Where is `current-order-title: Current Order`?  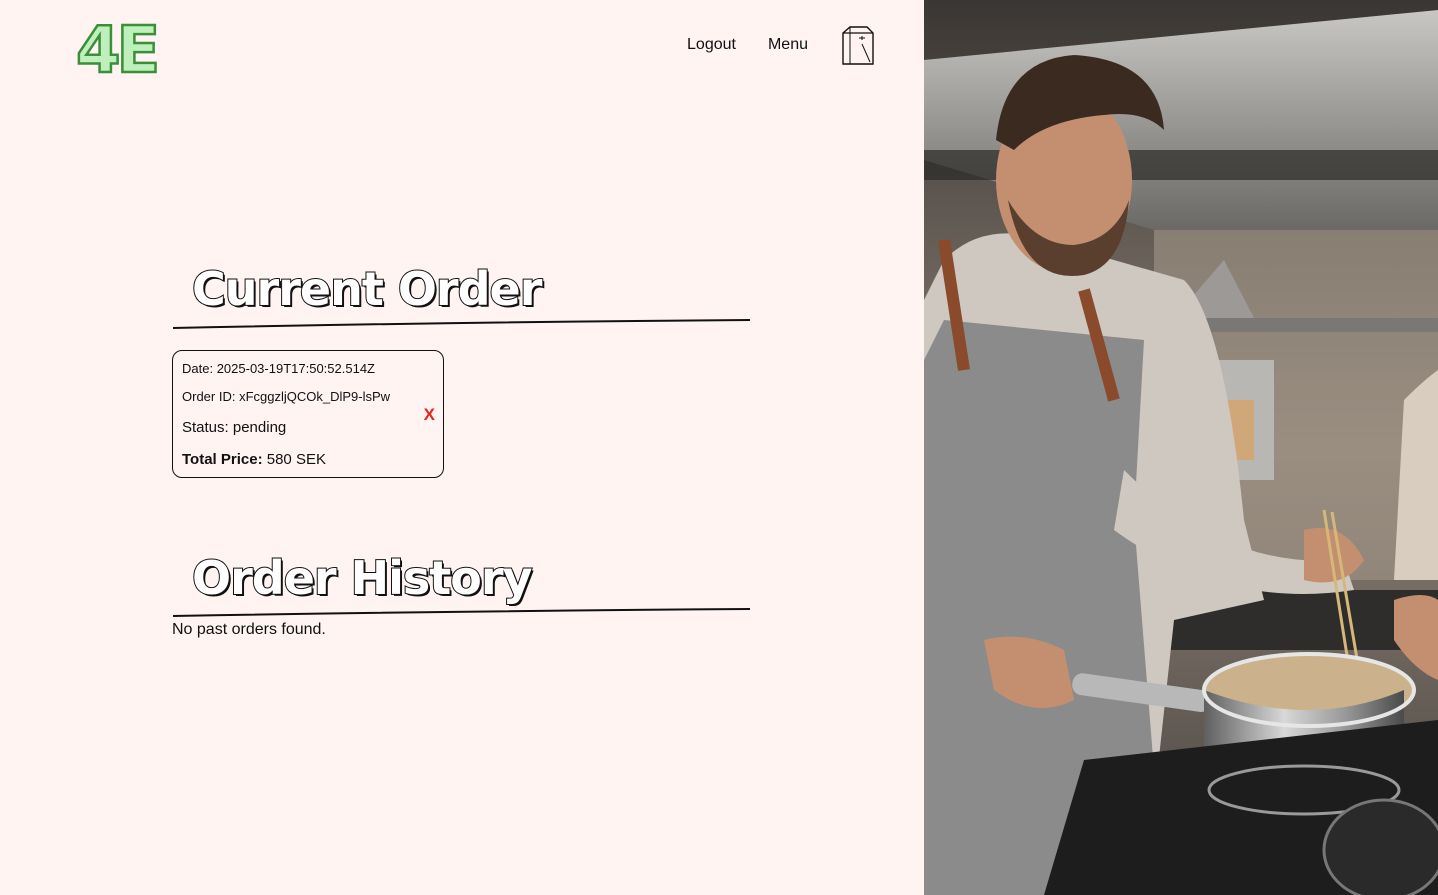 current-order-title: Current Order is located at coordinates (367, 289).